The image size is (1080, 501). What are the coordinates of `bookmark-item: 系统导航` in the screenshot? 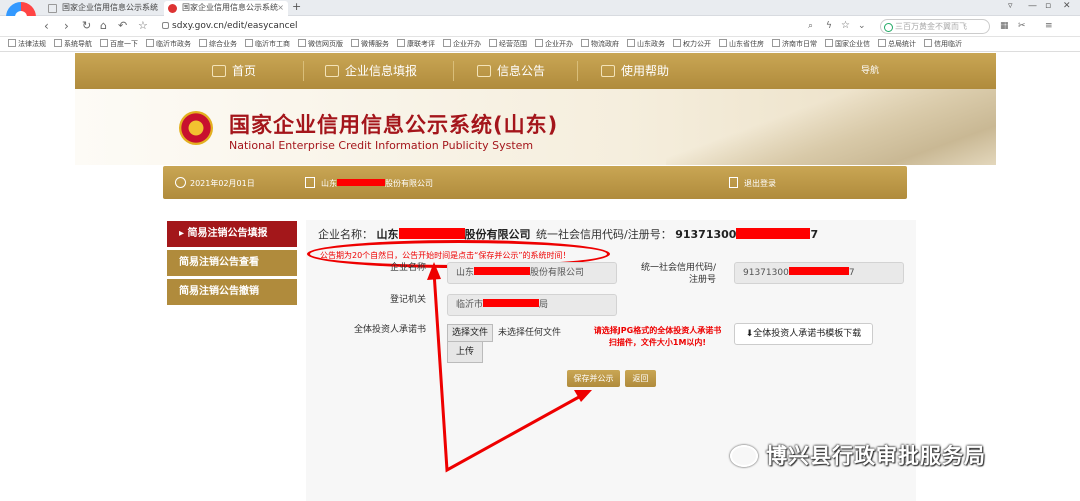 It's located at (73, 44).